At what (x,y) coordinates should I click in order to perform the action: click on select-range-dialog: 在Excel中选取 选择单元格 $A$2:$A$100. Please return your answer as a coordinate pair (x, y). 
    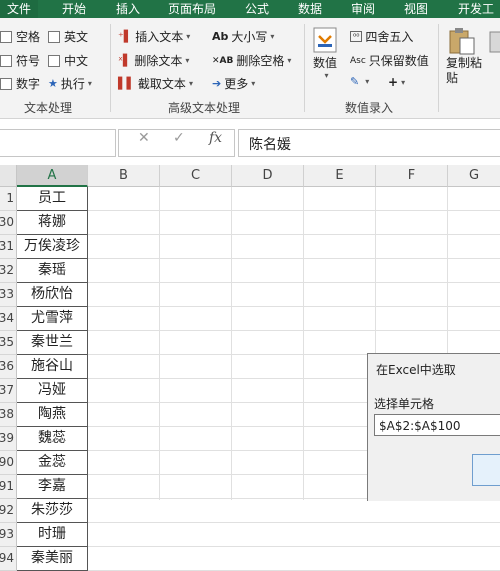
    Looking at the image, I should click on (433, 427).